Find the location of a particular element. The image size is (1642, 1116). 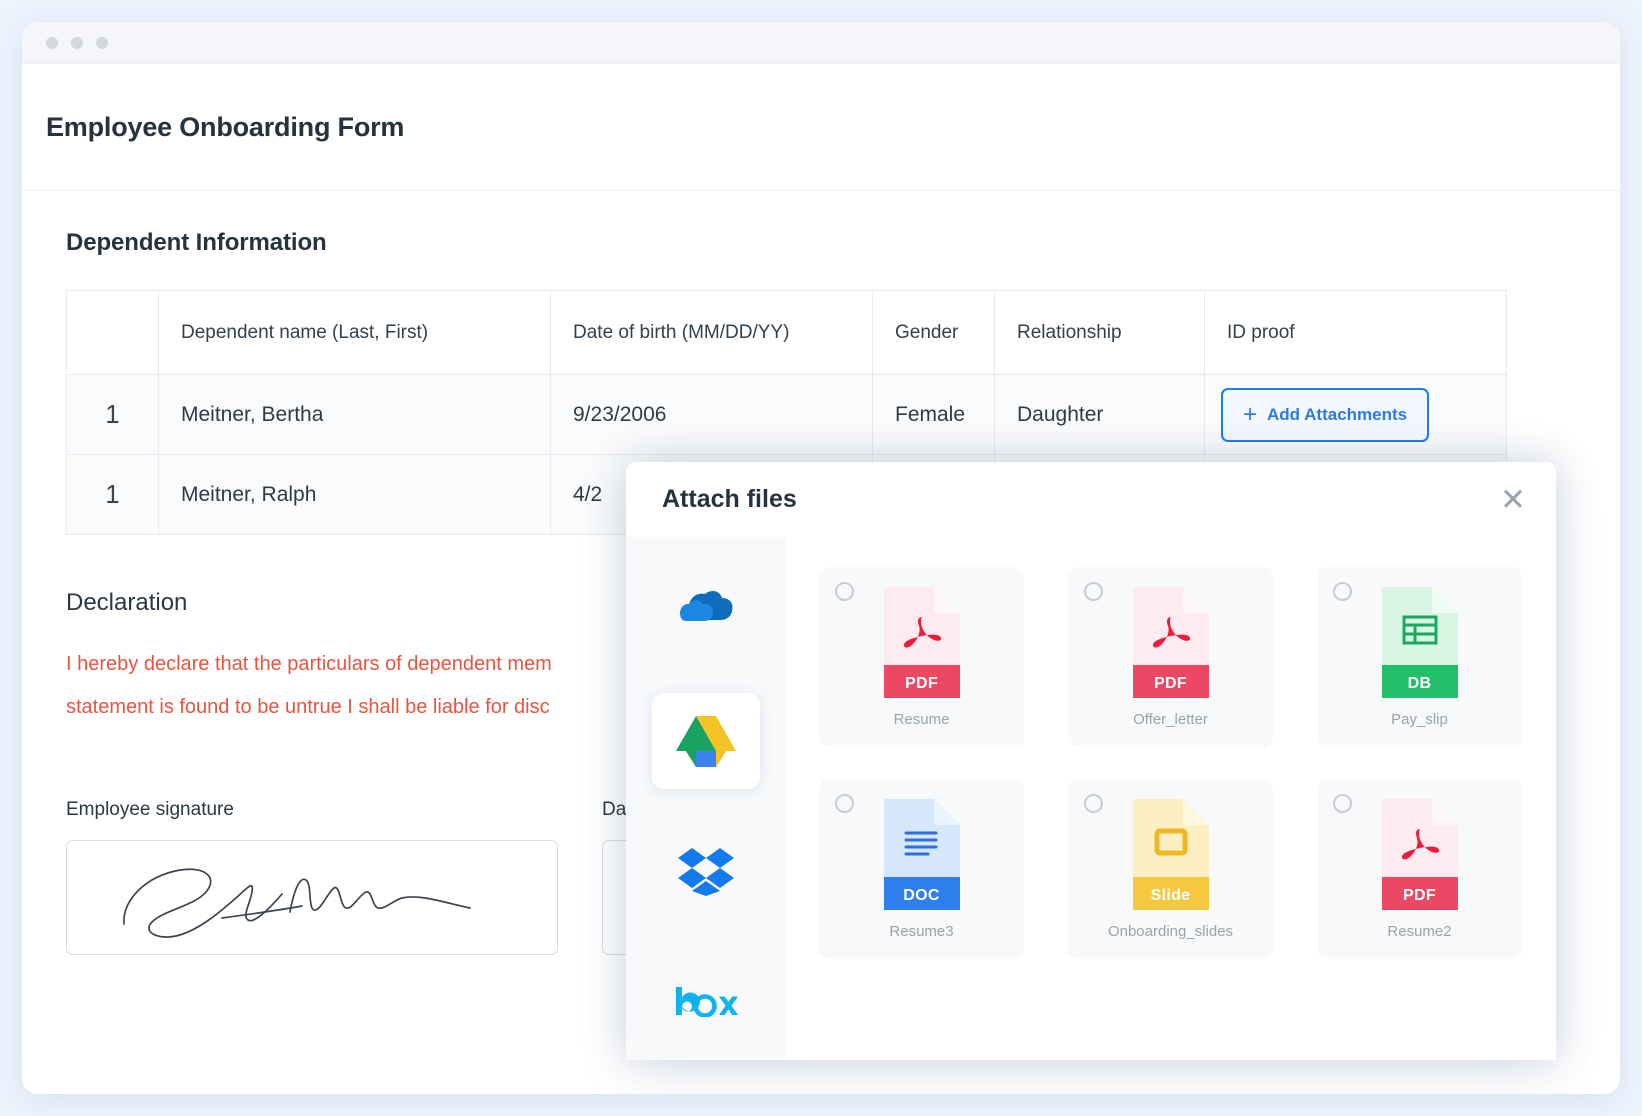

signature-image is located at coordinates (297, 902).